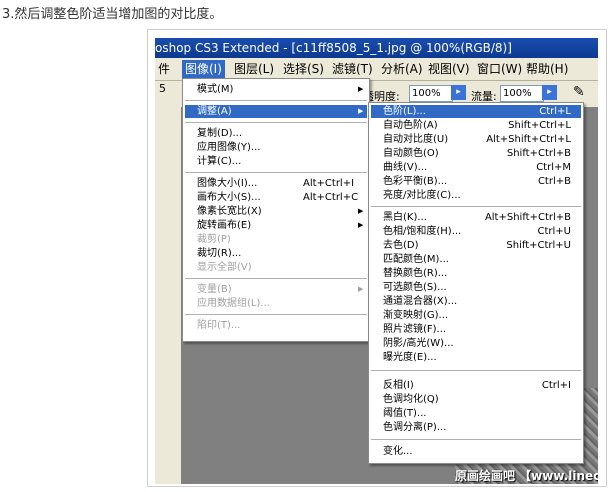 This screenshot has width=613, height=492. What do you see at coordinates (224, 267) in the screenshot?
I see `menu-item-reveal-all: 显示全部(V)` at bounding box center [224, 267].